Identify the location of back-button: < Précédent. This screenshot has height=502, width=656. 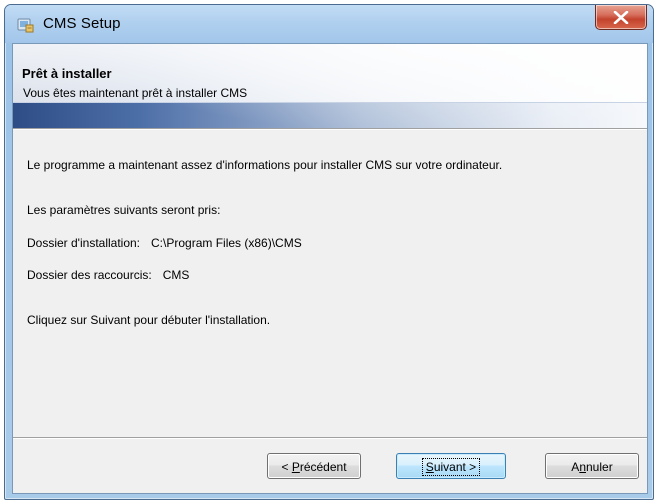
(314, 466).